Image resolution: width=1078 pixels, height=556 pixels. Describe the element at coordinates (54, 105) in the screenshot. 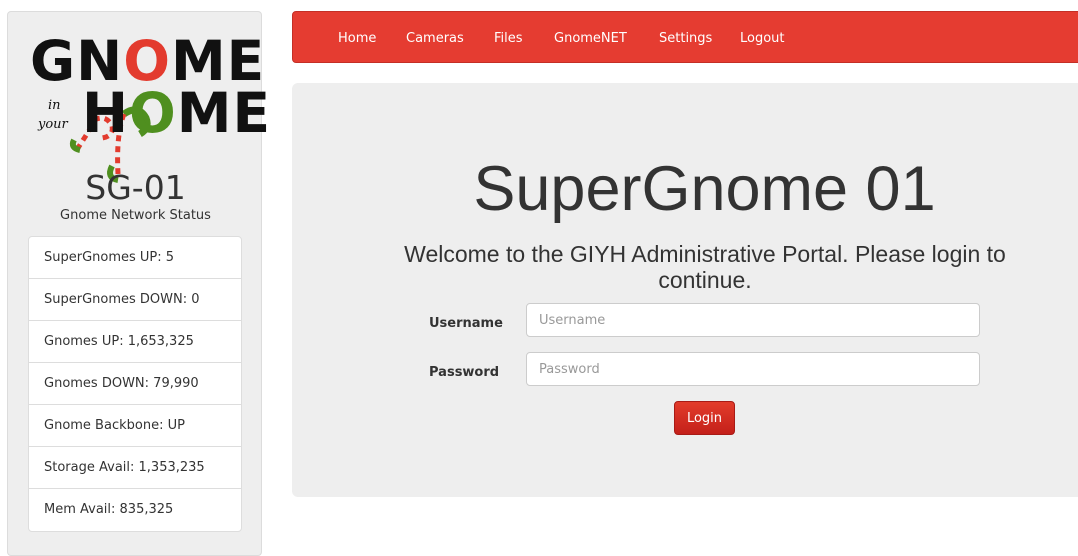

I see `logo-text-in: in` at that location.